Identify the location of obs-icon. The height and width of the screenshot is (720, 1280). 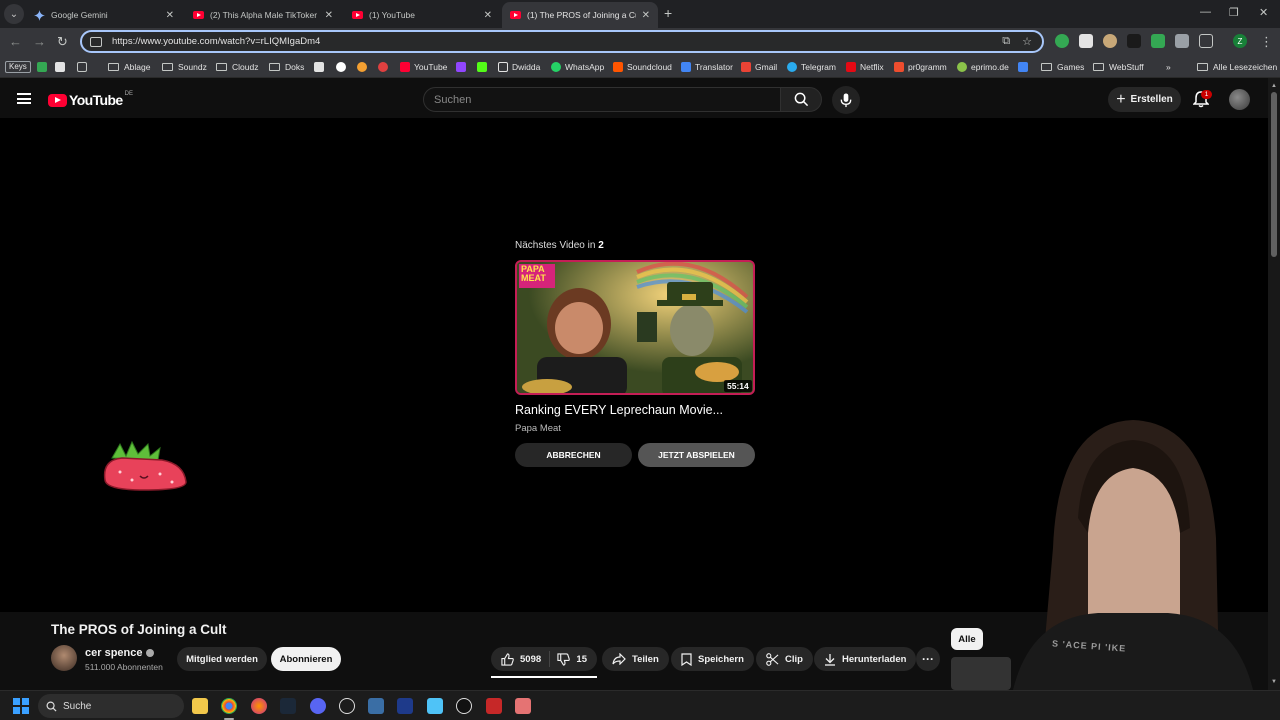
(347, 706).